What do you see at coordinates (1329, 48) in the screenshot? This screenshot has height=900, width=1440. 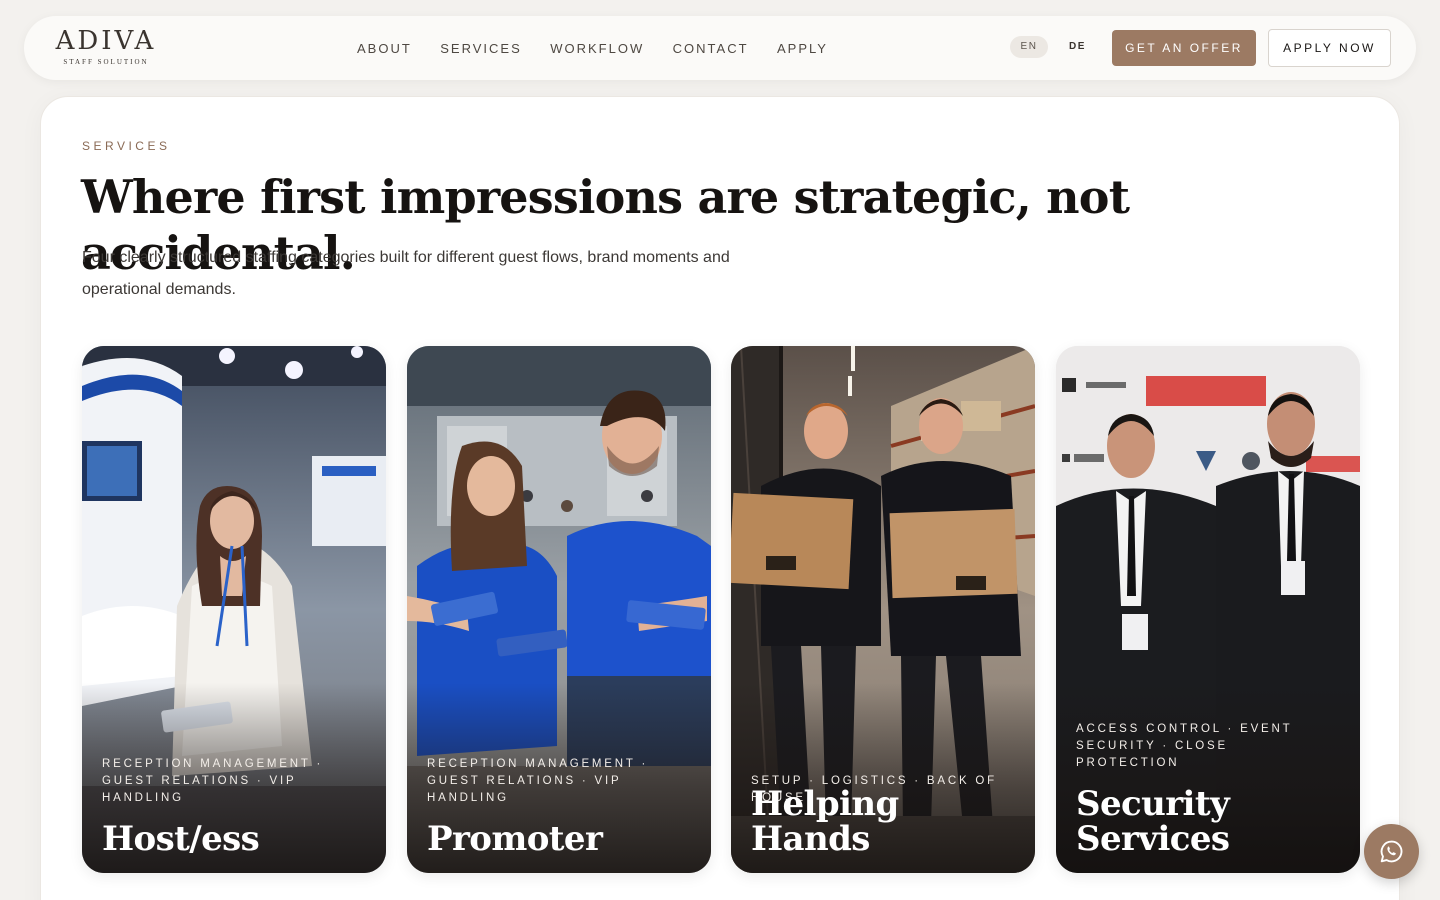 I see `apply-now-button: APPLY NOW` at bounding box center [1329, 48].